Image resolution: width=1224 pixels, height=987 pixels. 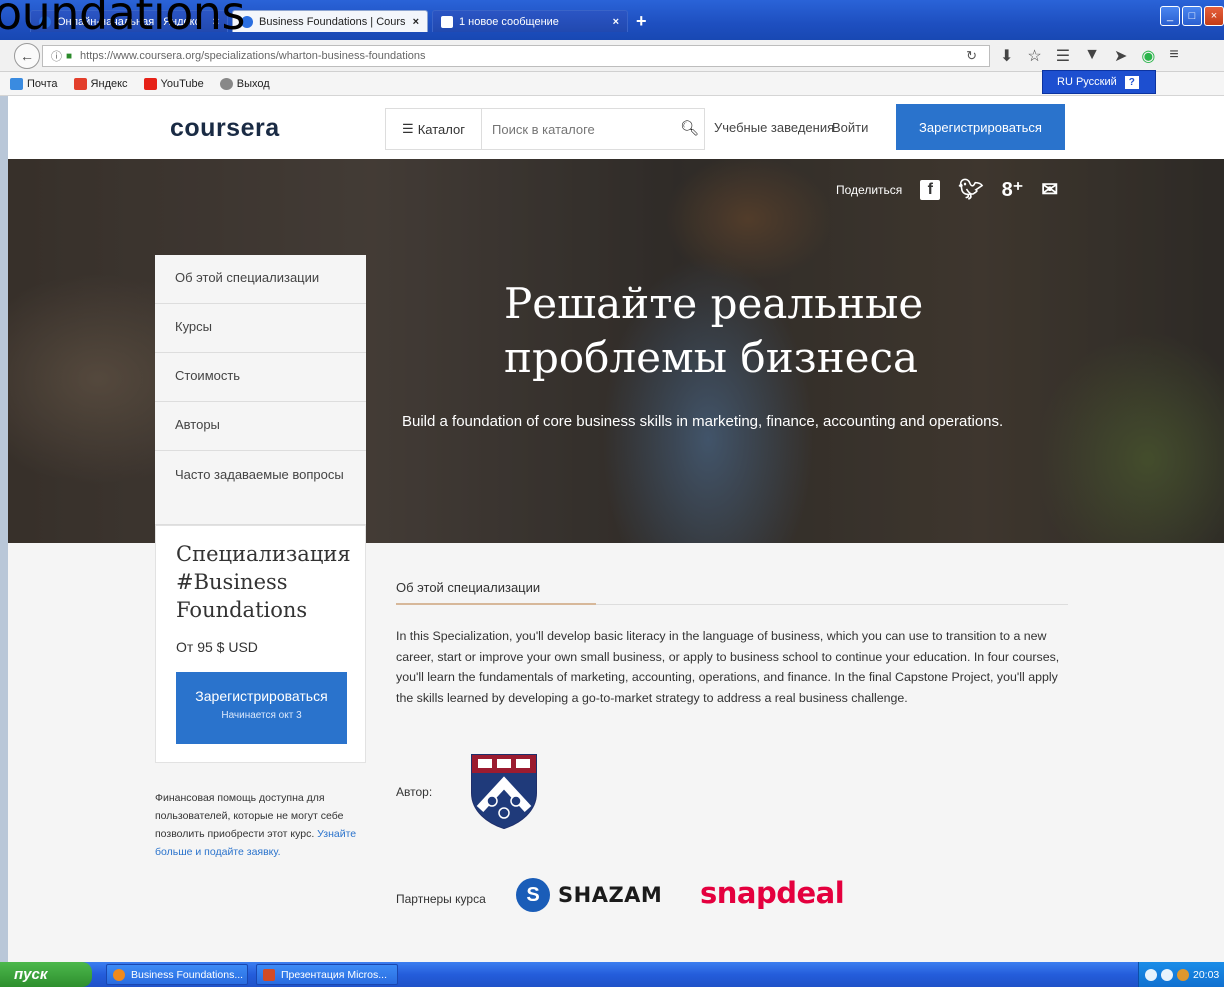 What do you see at coordinates (930, 189) in the screenshot?
I see `facebook-icon: f` at bounding box center [930, 189].